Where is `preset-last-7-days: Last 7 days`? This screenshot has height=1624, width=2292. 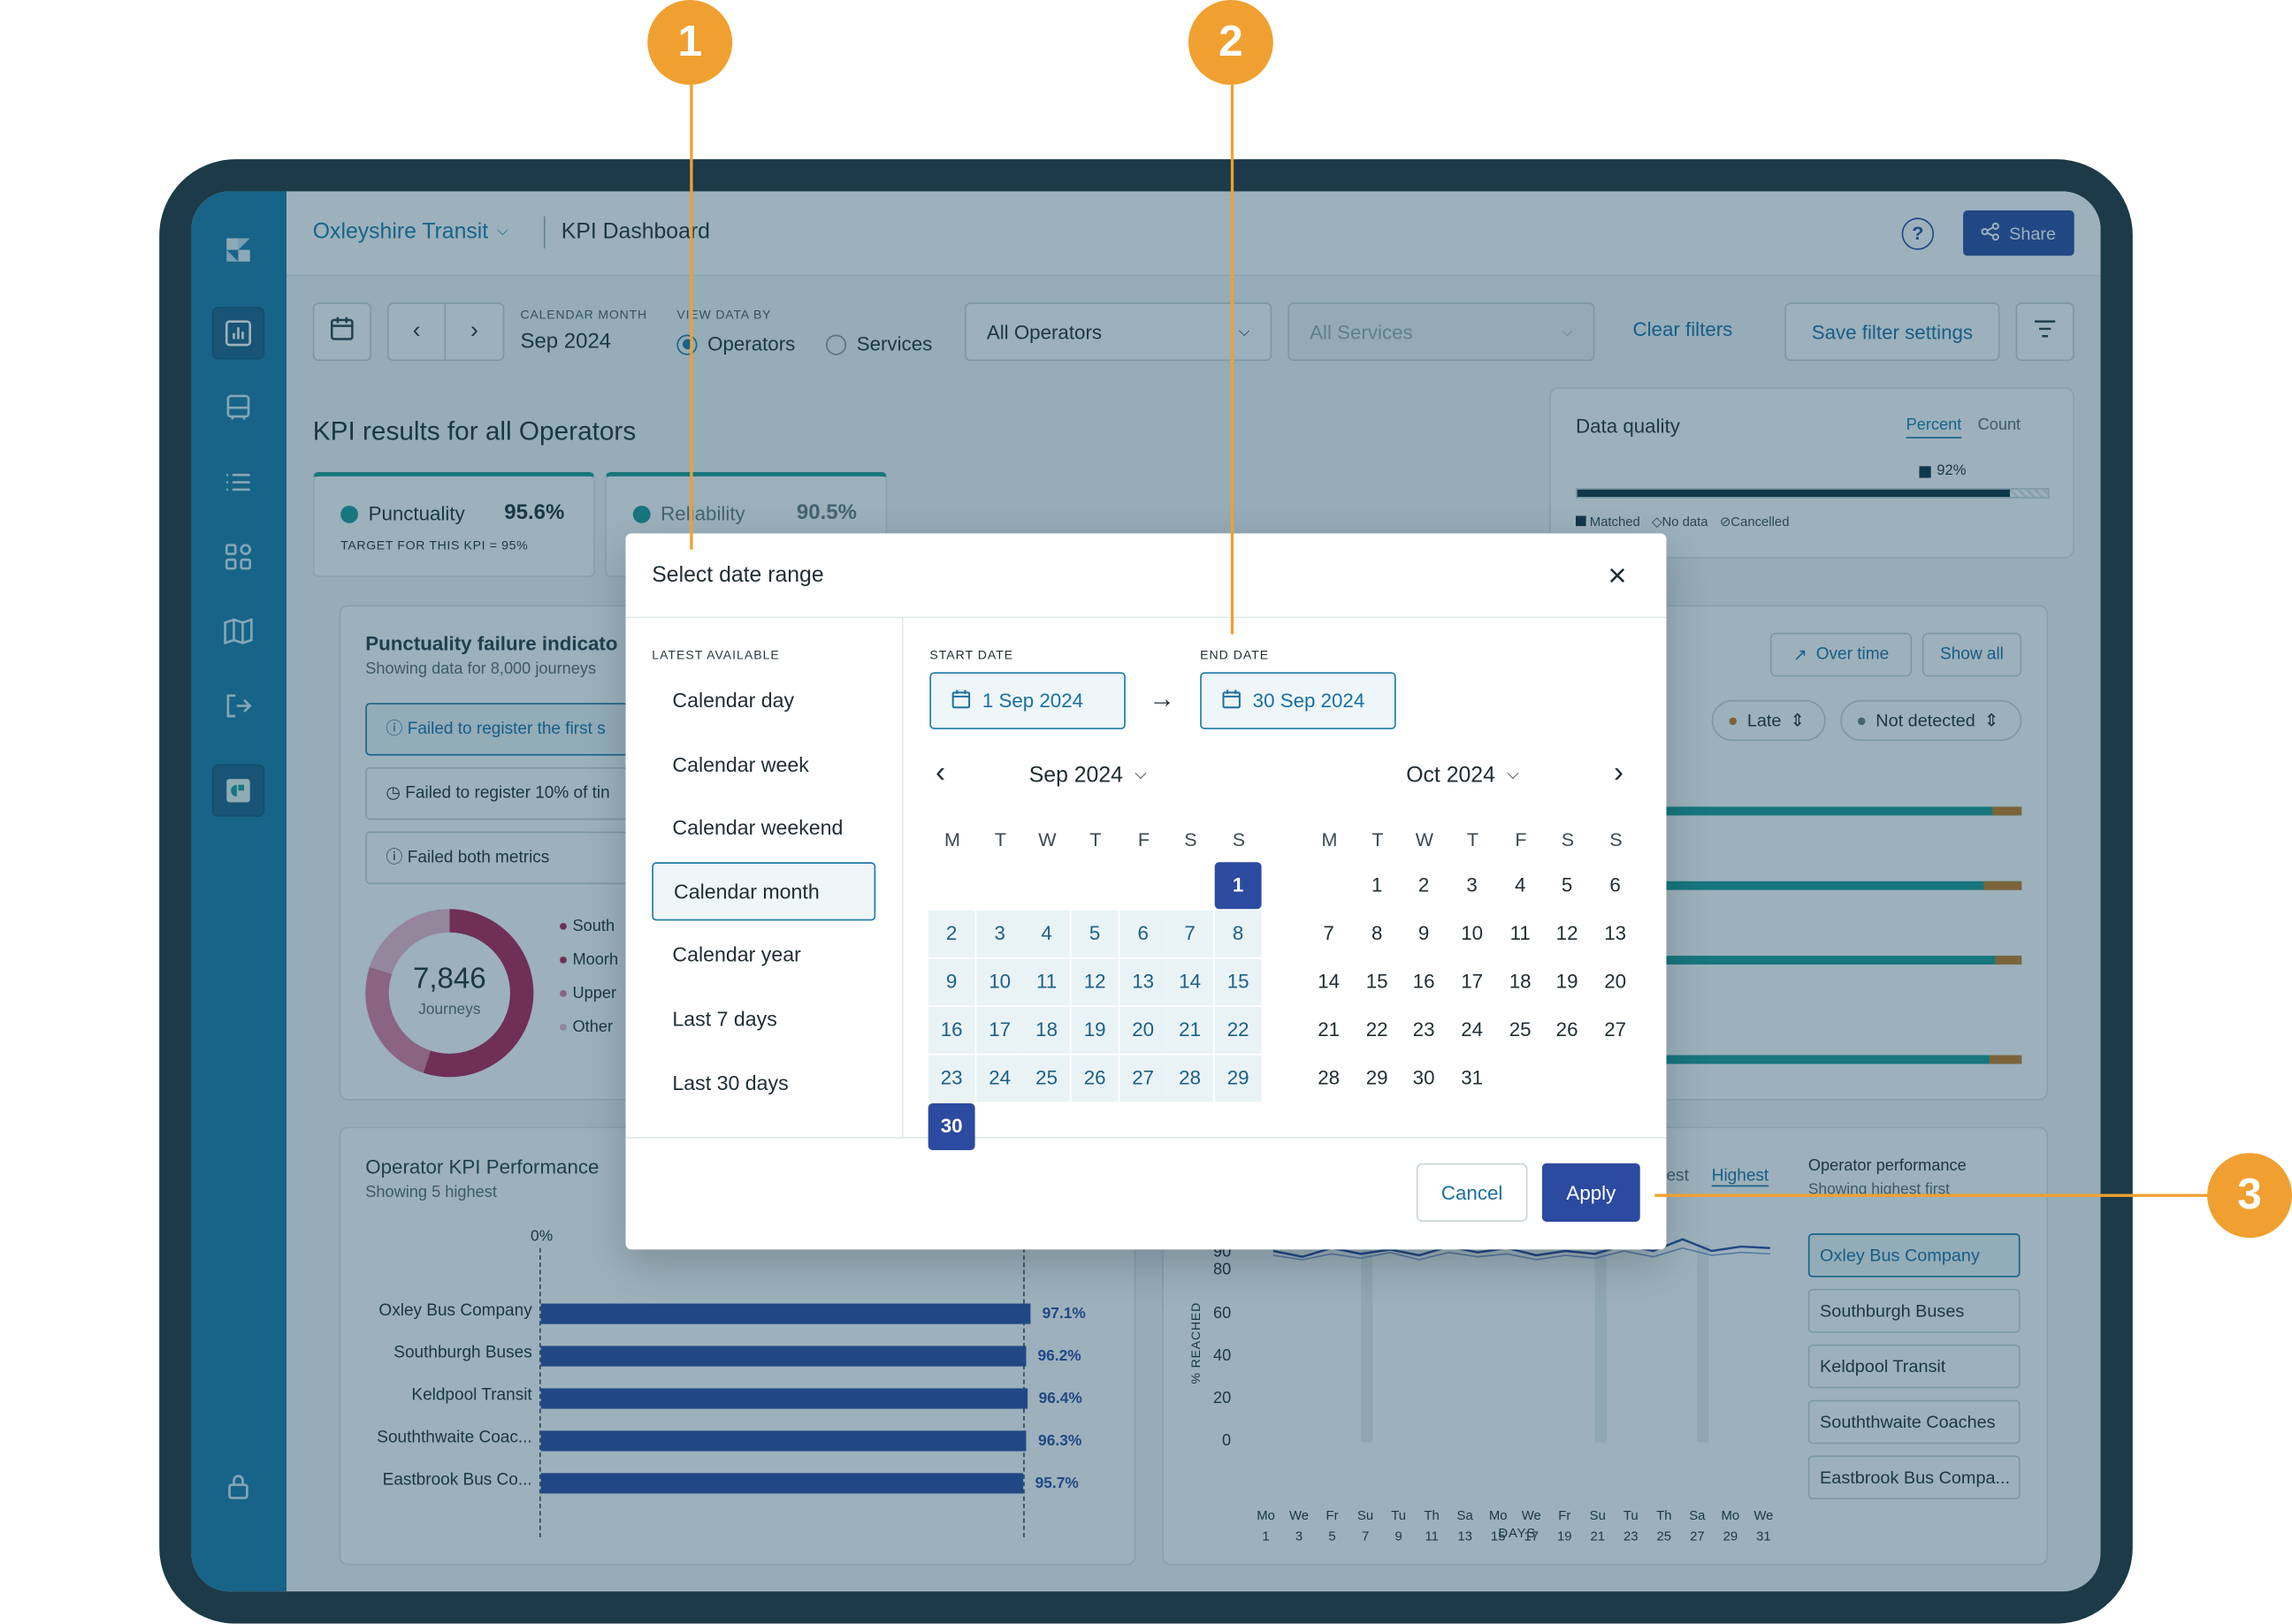 preset-last-7-days: Last 7 days is located at coordinates (764, 1018).